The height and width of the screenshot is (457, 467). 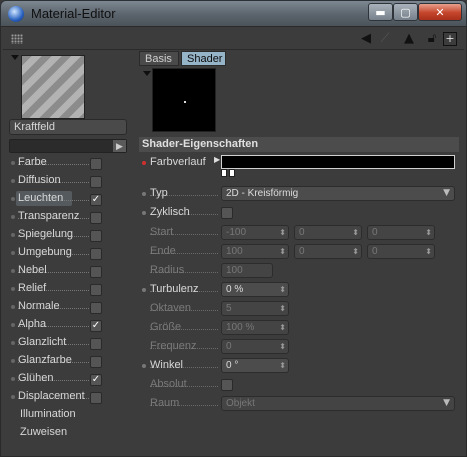 I want to click on channel-item: Illumination, so click(x=67, y=415).